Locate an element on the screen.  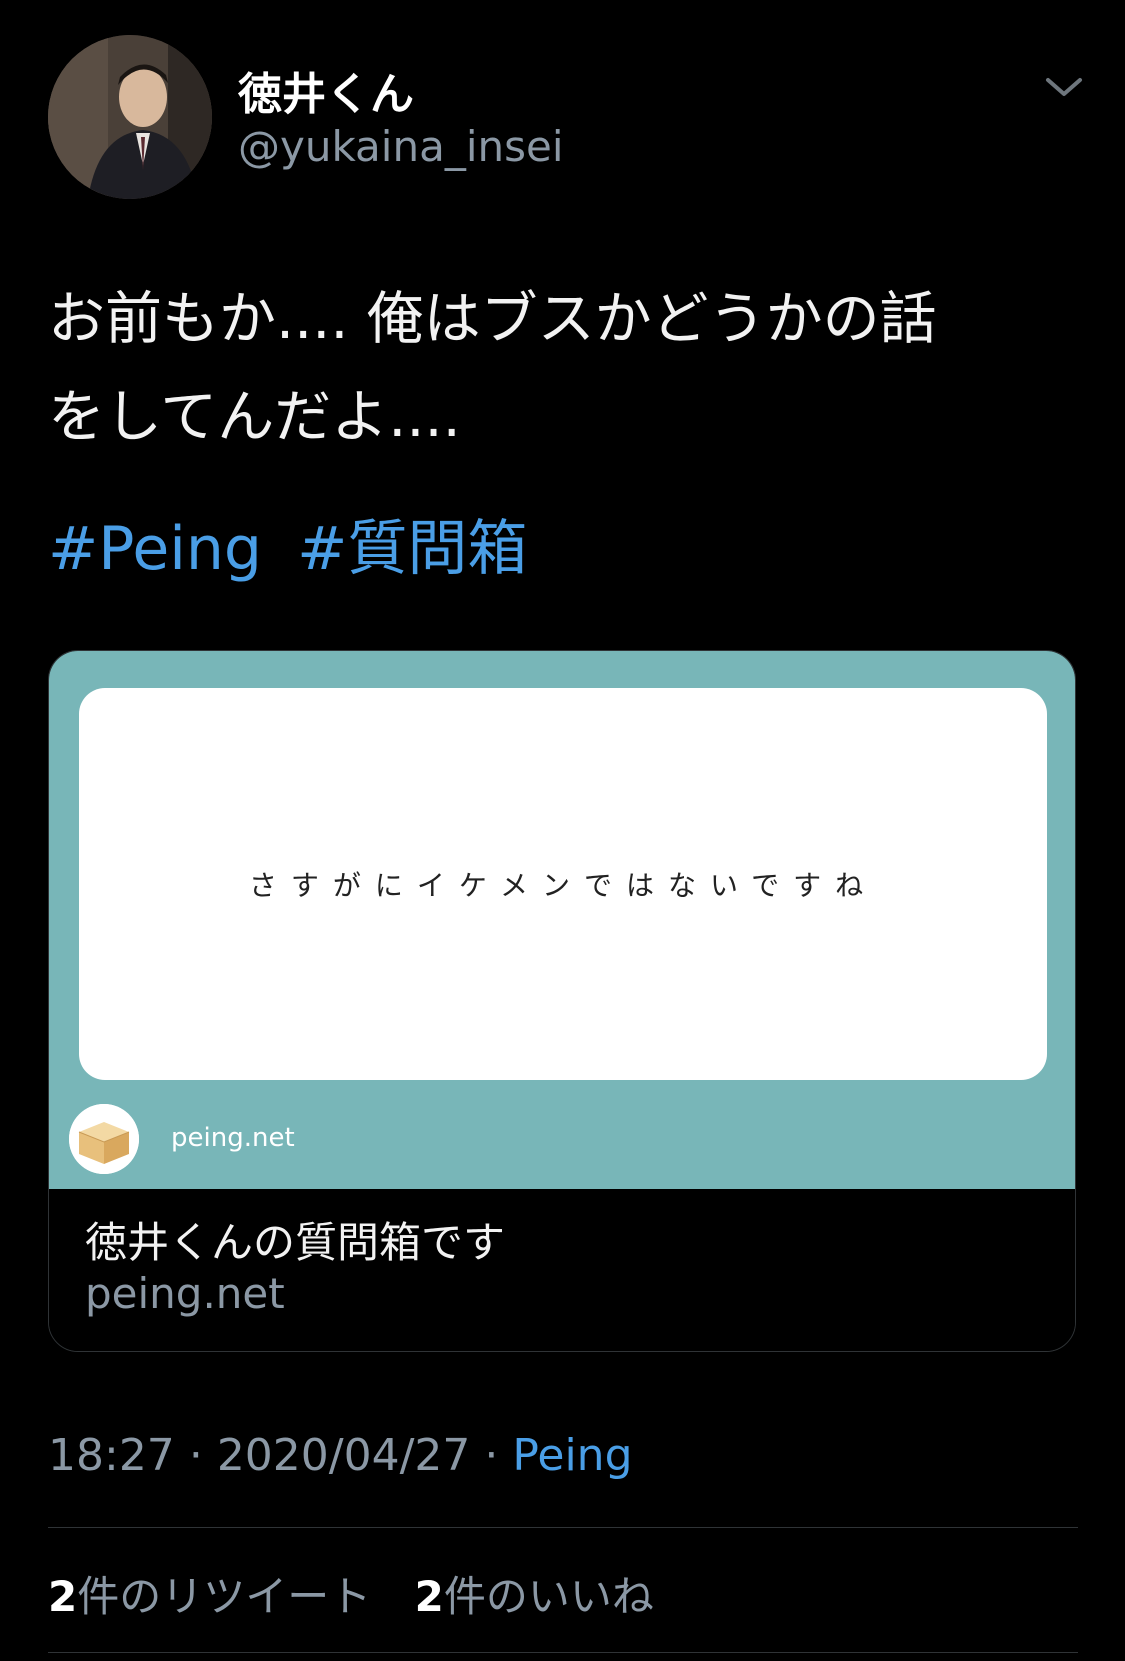
tweet-time: 18:27 is located at coordinates (111, 1455).